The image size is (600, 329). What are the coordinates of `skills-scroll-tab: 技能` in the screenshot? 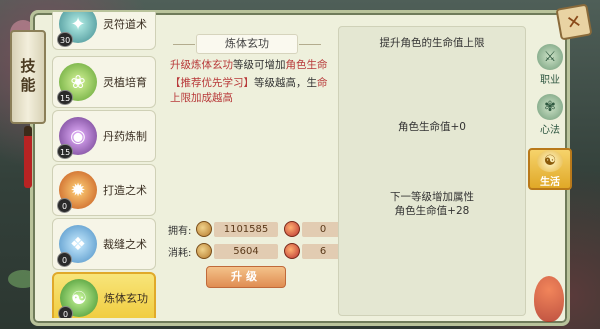 It's located at (28, 77).